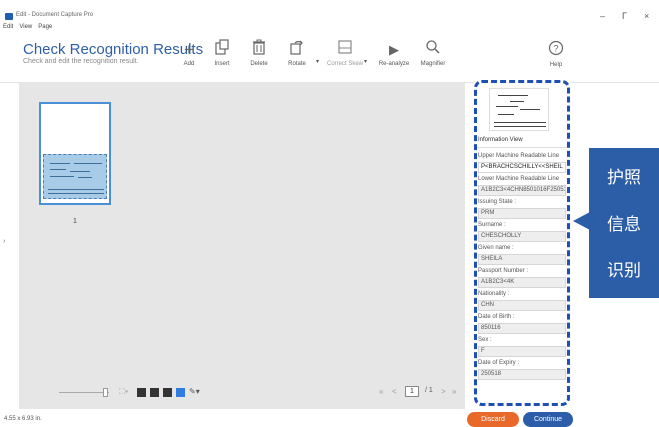 The image size is (659, 427). What do you see at coordinates (84, 392) in the screenshot?
I see `zoom-slider-track` at bounding box center [84, 392].